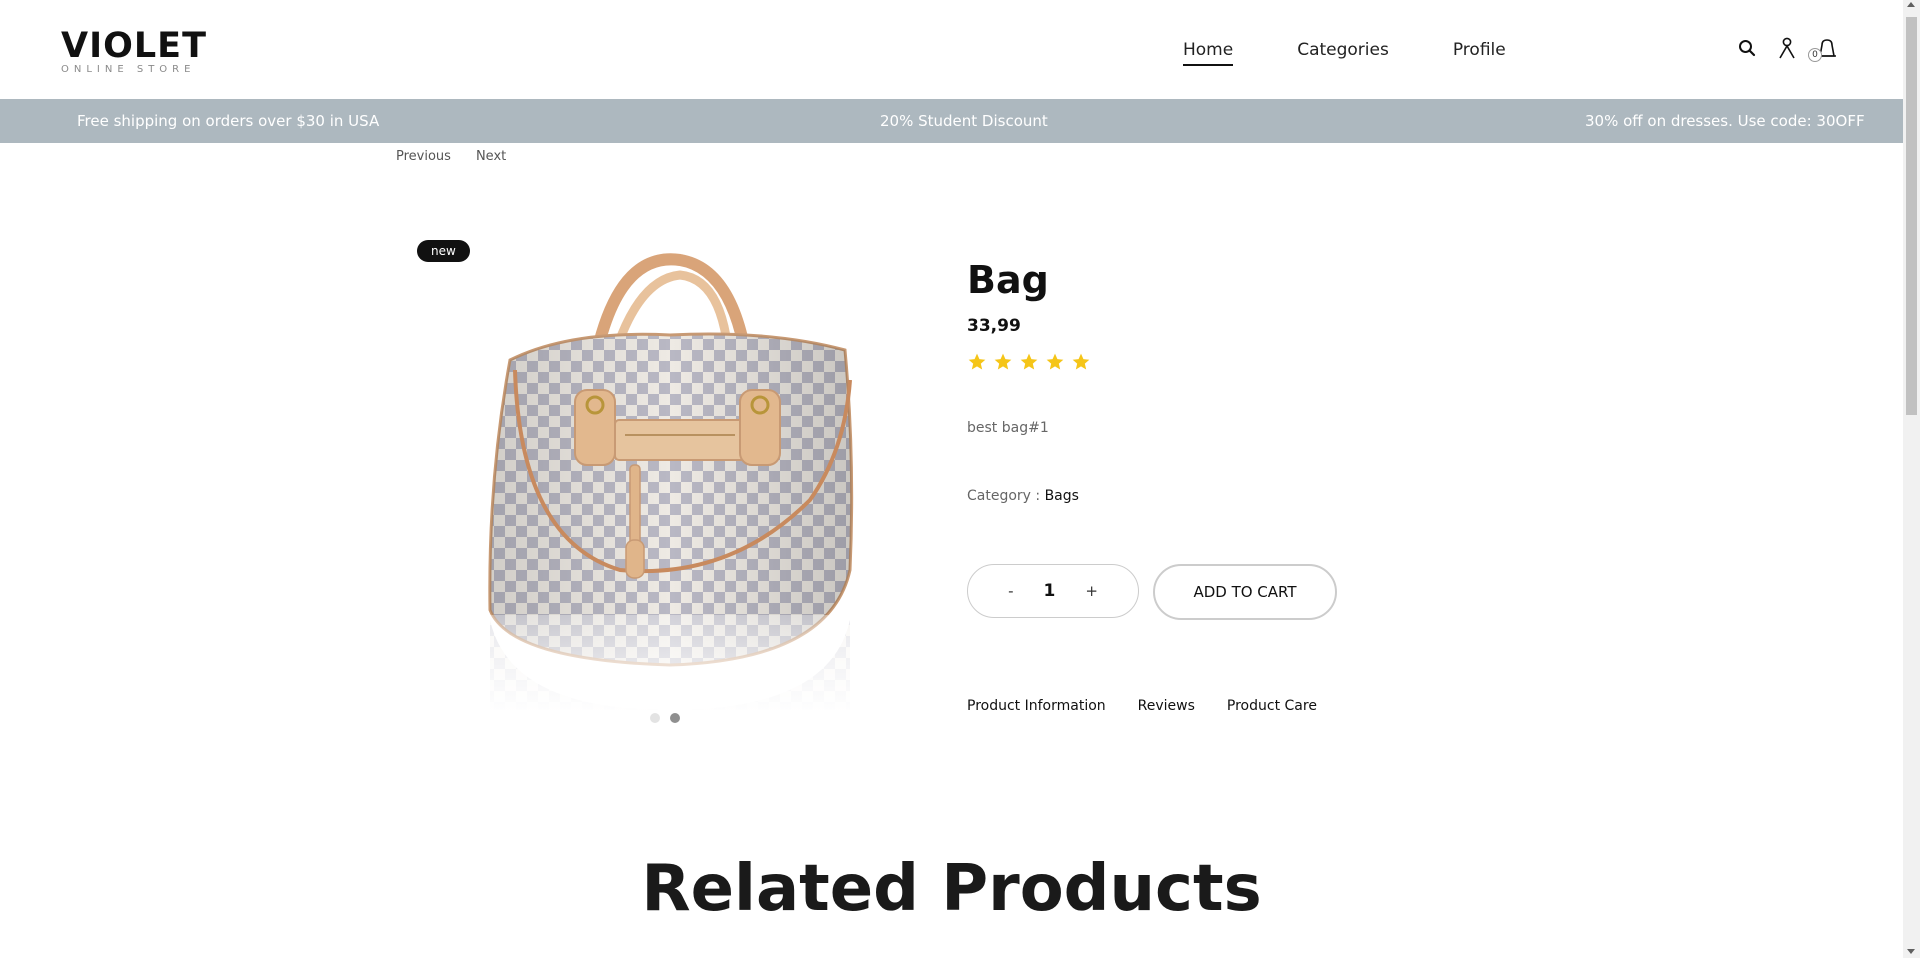 This screenshot has width=1920, height=958. I want to click on promo-student: 20% Student Discount, so click(964, 121).